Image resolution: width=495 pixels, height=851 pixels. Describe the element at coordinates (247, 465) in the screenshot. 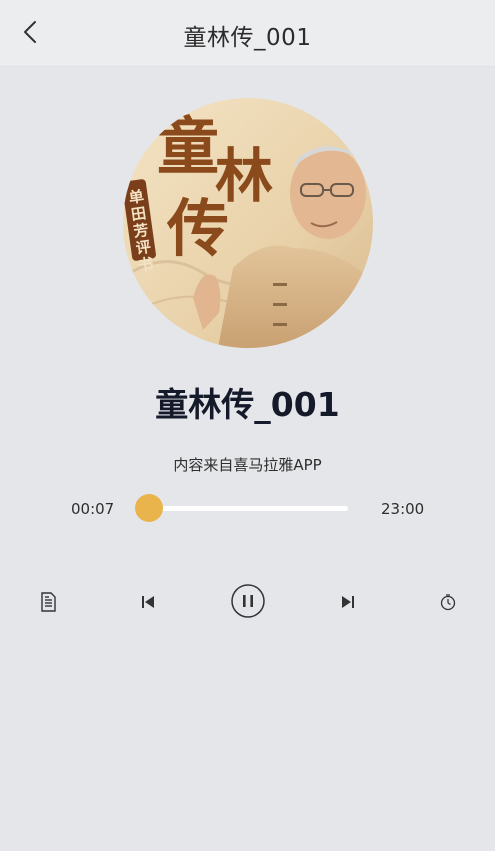

I see `source-text: 内容来自喜马拉雅APP` at that location.